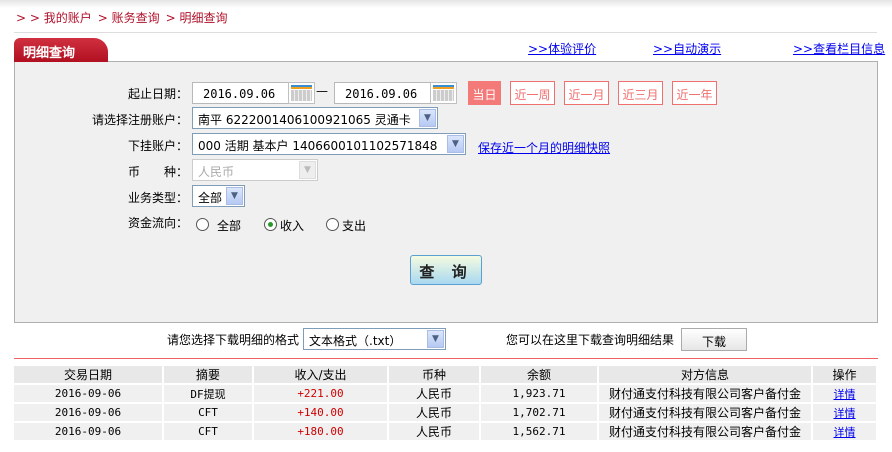  Describe the element at coordinates (157, 172) in the screenshot. I see `currency-label: 币 种：` at that location.